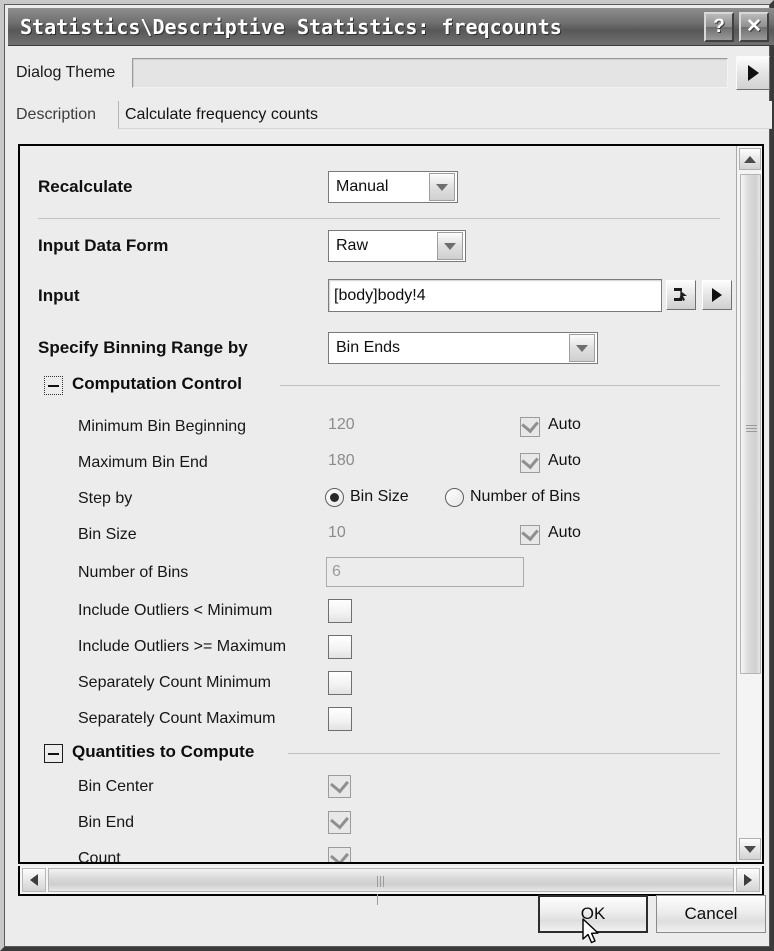 Image resolution: width=774 pixels, height=951 pixels. What do you see at coordinates (711, 914) in the screenshot?
I see `cancel-button: Cancel` at bounding box center [711, 914].